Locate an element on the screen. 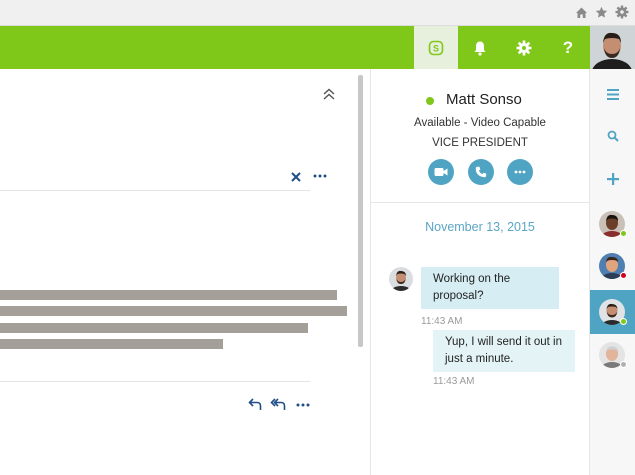 This screenshot has width=635, height=475. phone-call-button is located at coordinates (481, 172).